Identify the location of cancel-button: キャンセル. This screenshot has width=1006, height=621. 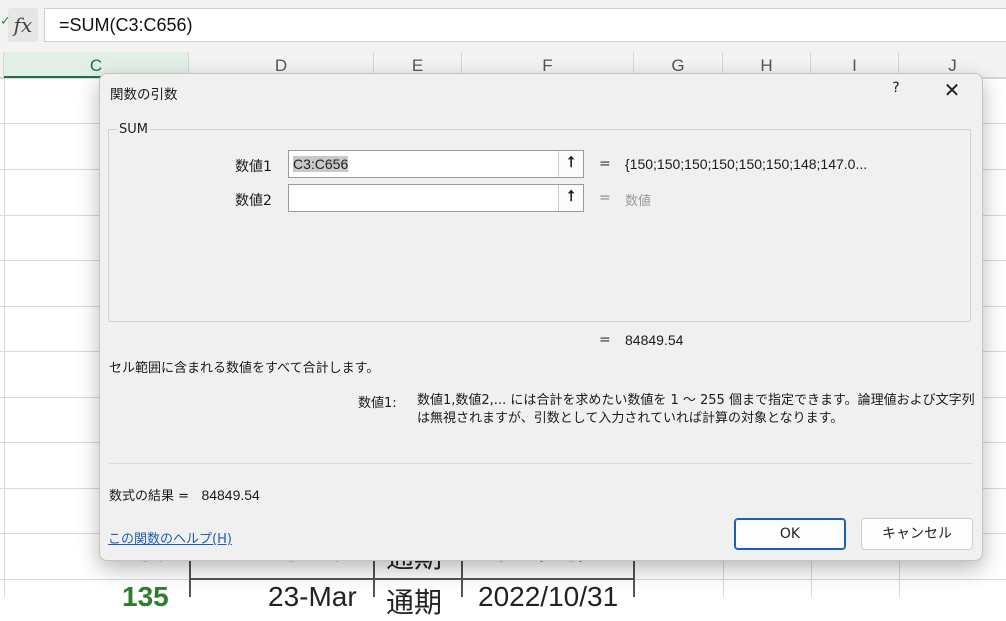
(917, 534).